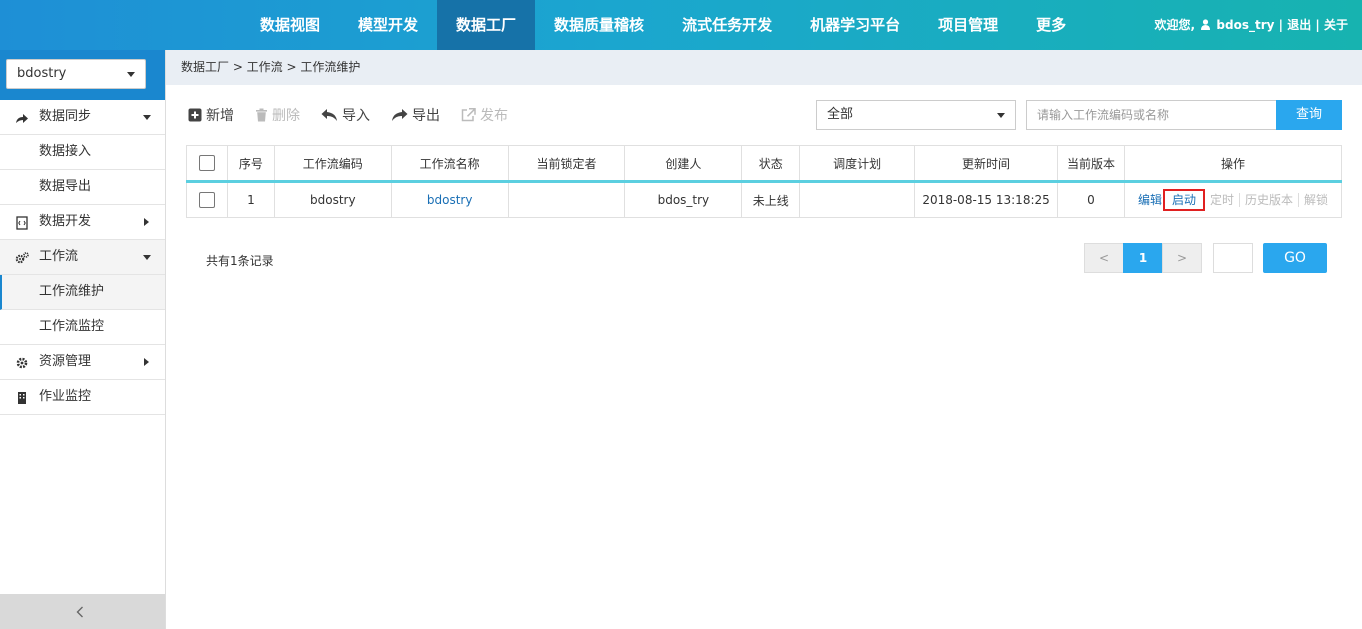 This screenshot has height=629, width=1362. Describe the element at coordinates (683, 199) in the screenshot. I see `cell-creator: bdos_try` at that location.